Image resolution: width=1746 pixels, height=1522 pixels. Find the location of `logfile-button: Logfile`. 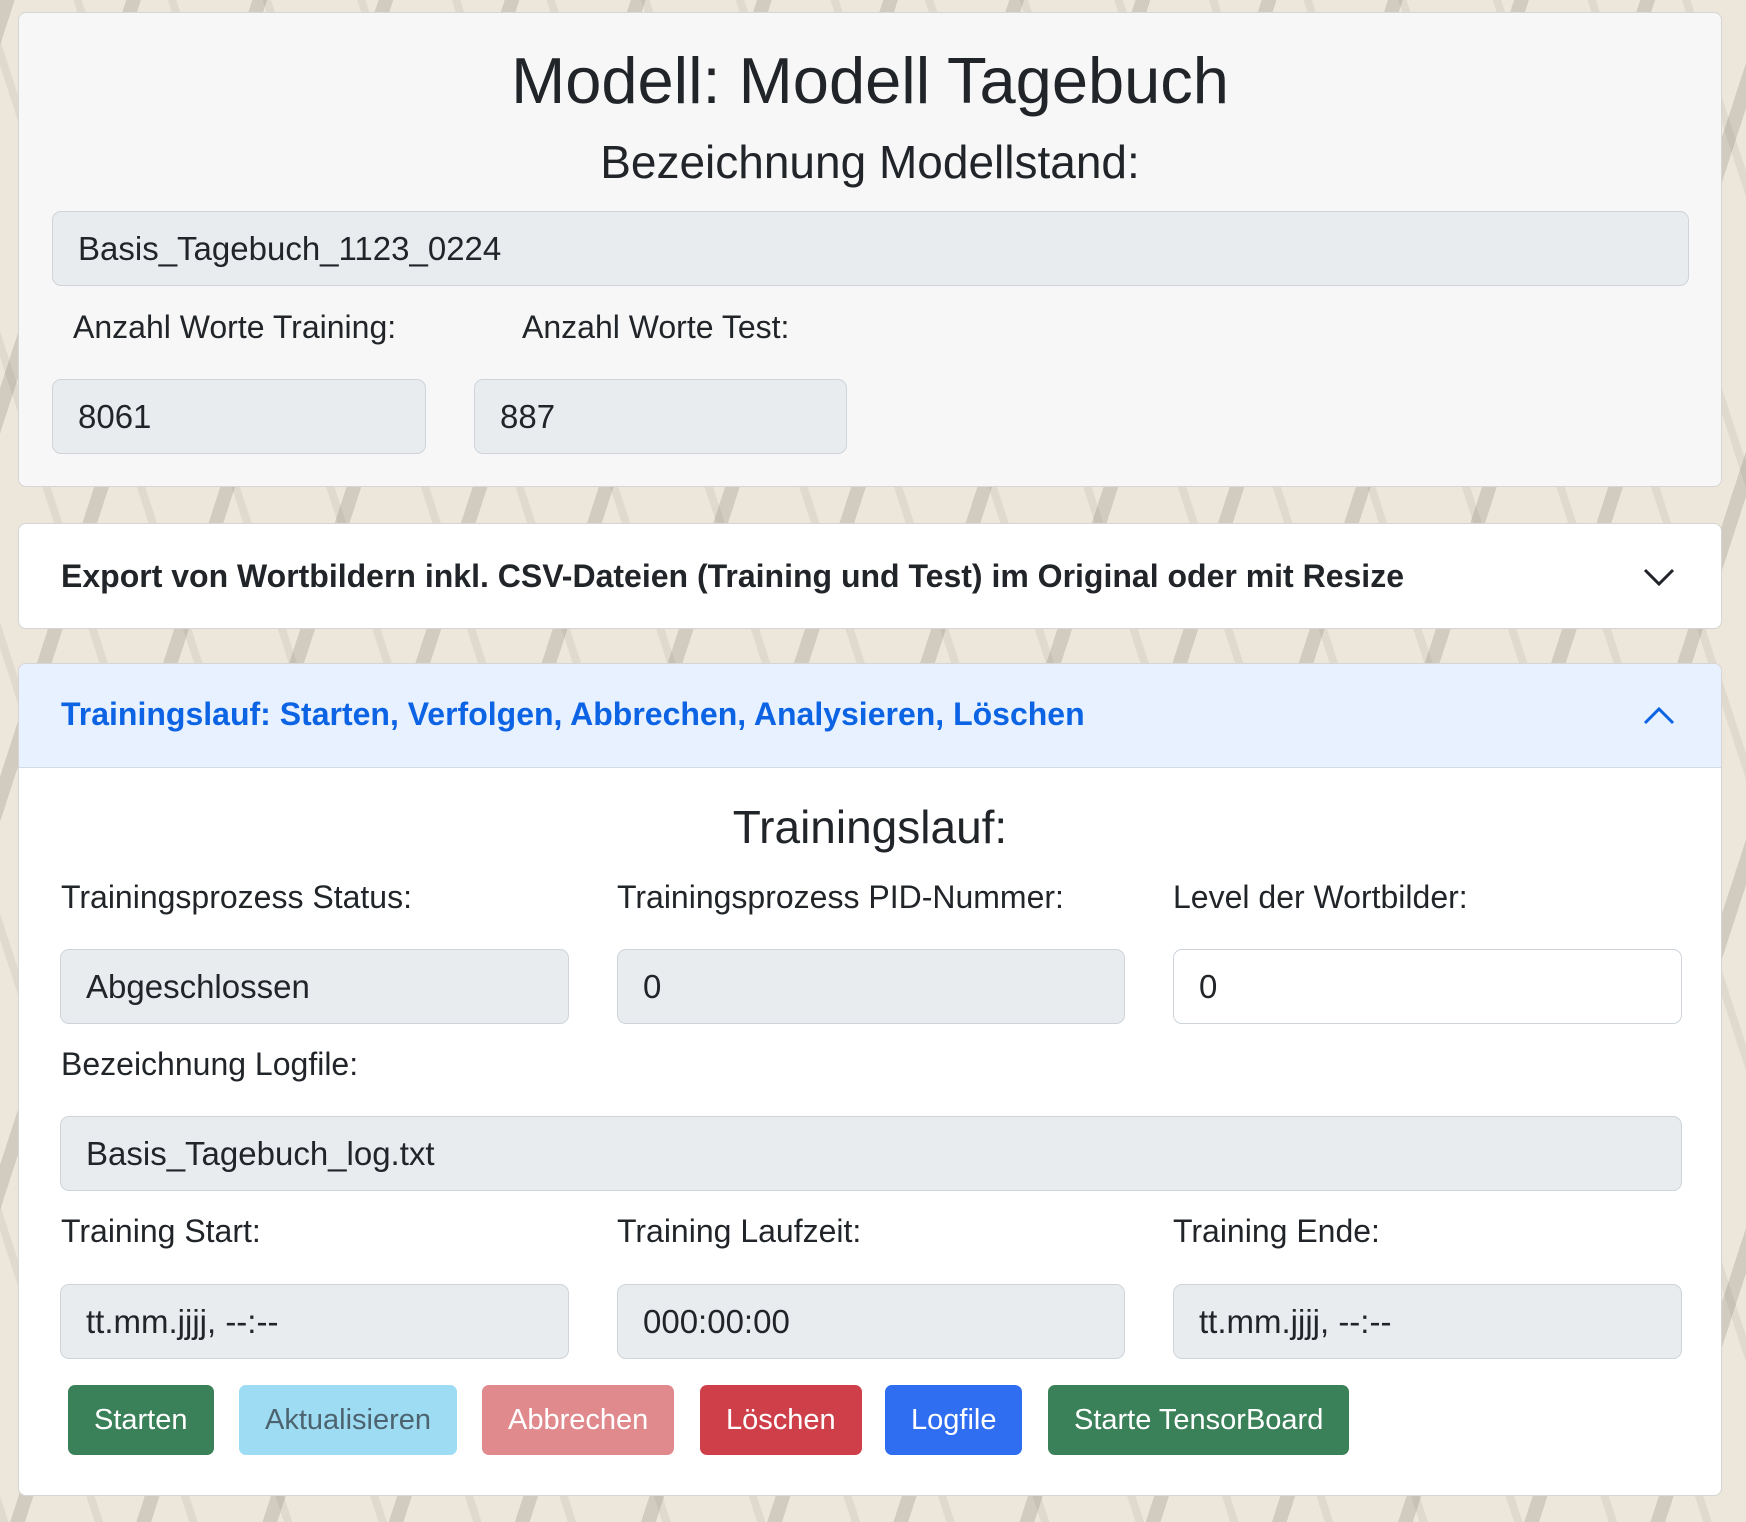

logfile-button: Logfile is located at coordinates (954, 1420).